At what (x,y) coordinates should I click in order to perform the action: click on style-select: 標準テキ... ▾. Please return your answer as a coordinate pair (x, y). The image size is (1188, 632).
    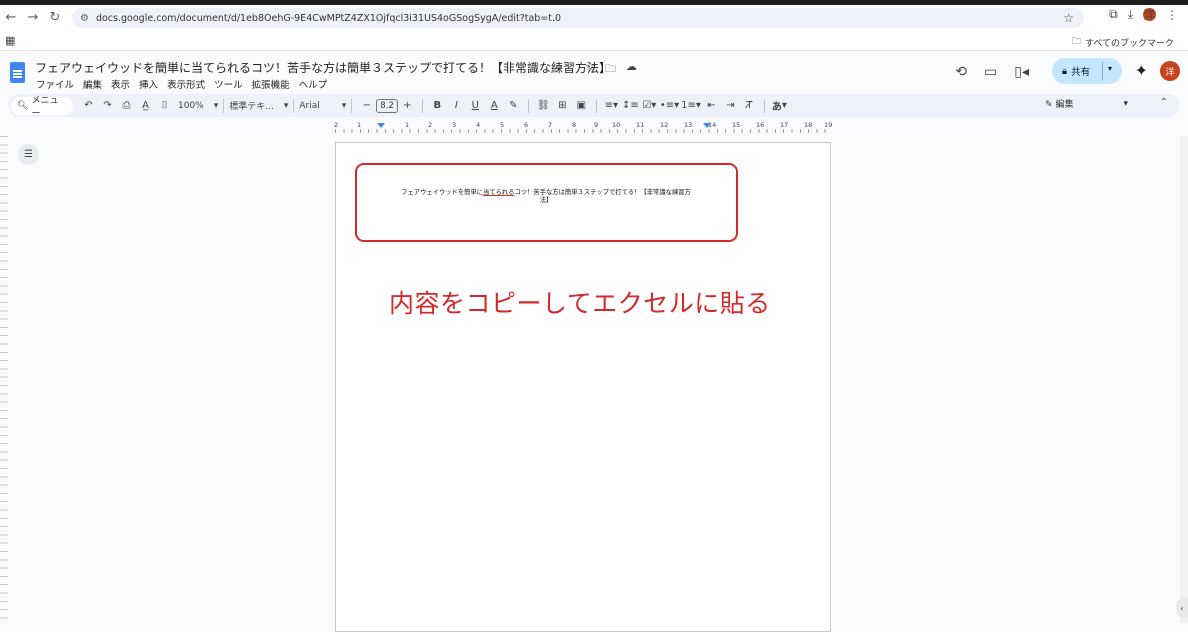
    Looking at the image, I should click on (259, 106).